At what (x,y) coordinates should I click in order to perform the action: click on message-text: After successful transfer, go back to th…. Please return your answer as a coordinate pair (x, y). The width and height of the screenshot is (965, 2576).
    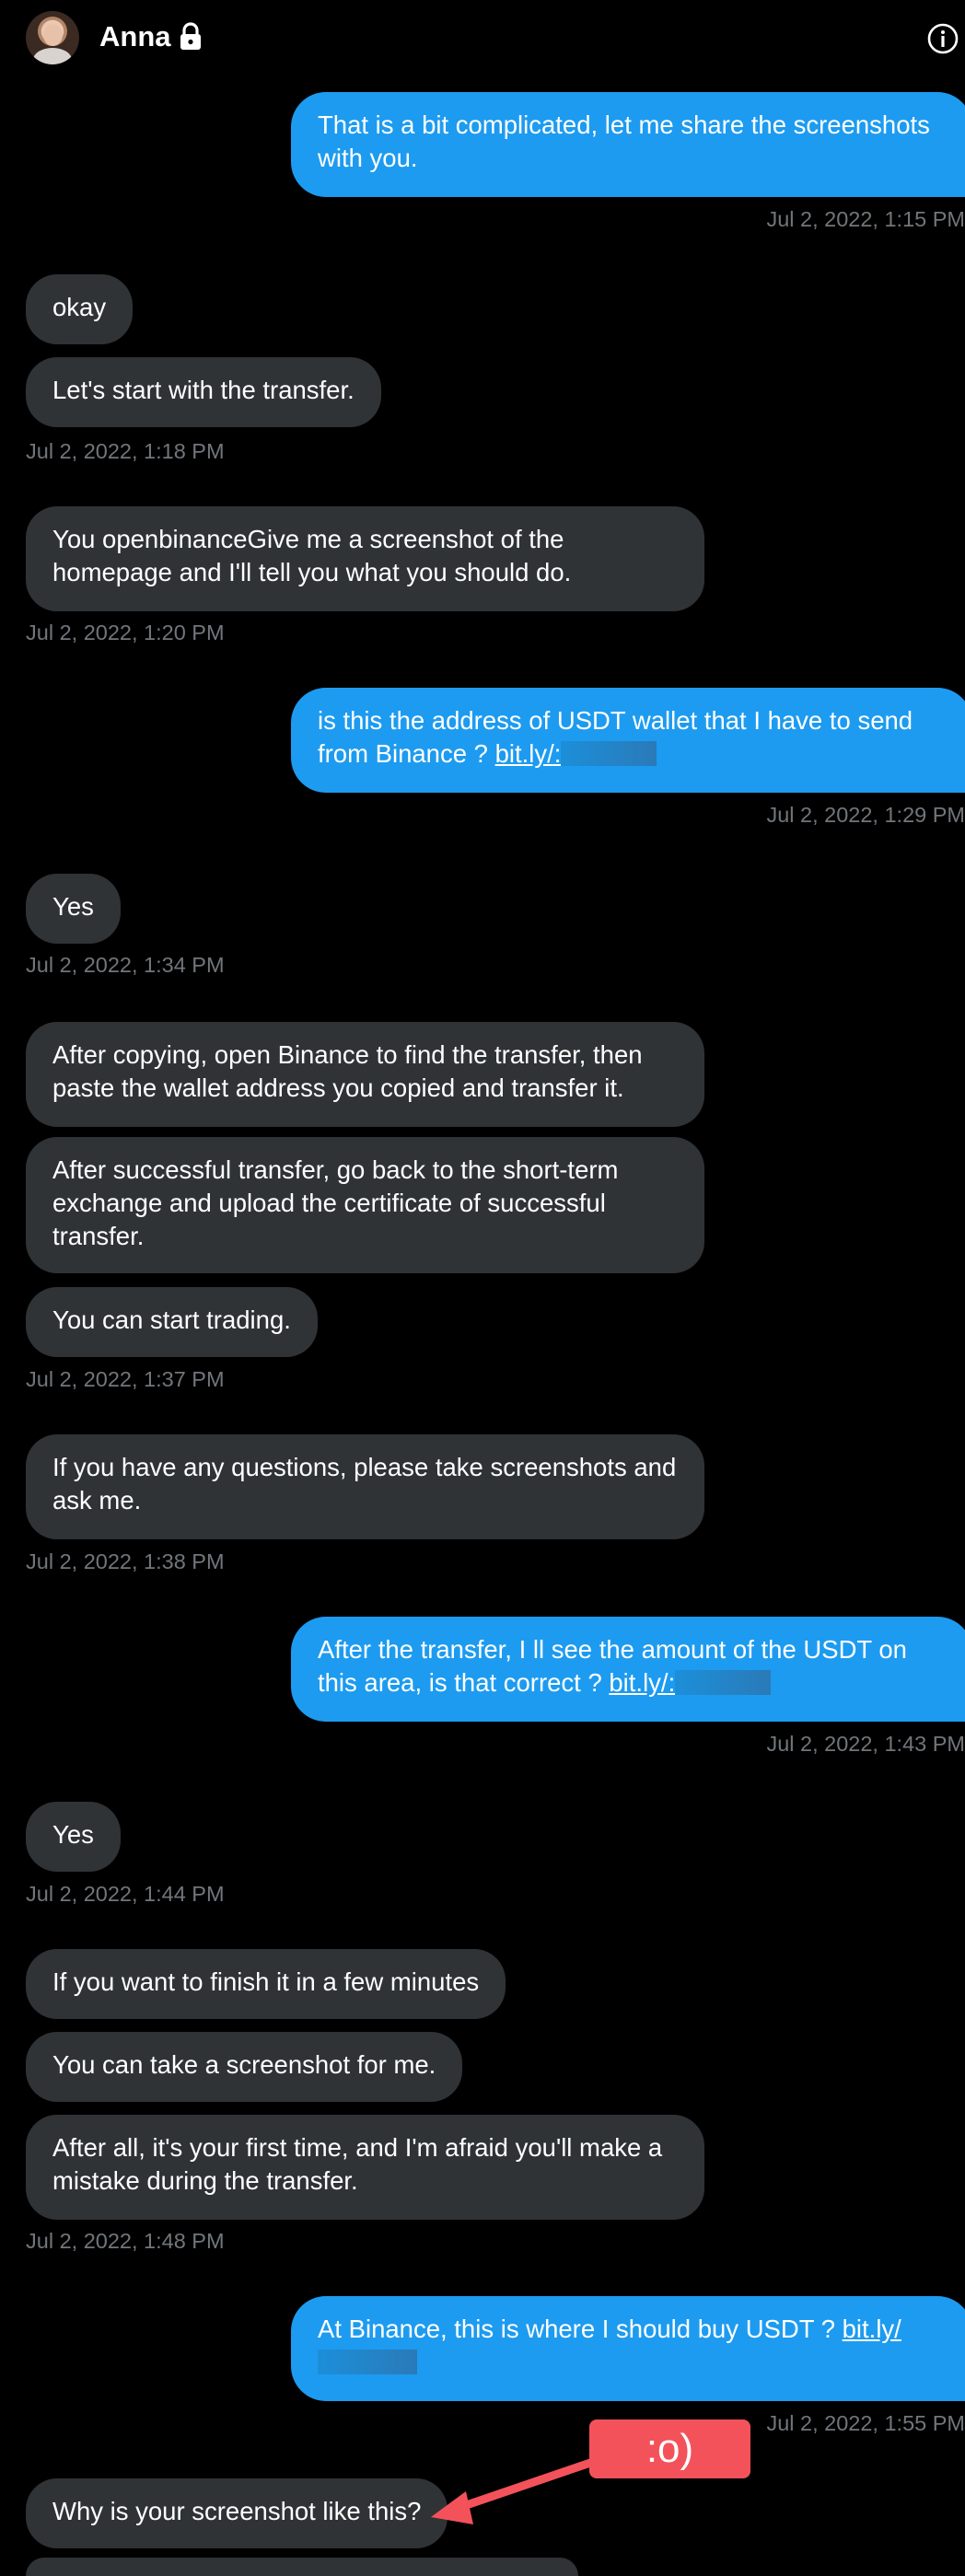
    Looking at the image, I should click on (335, 1202).